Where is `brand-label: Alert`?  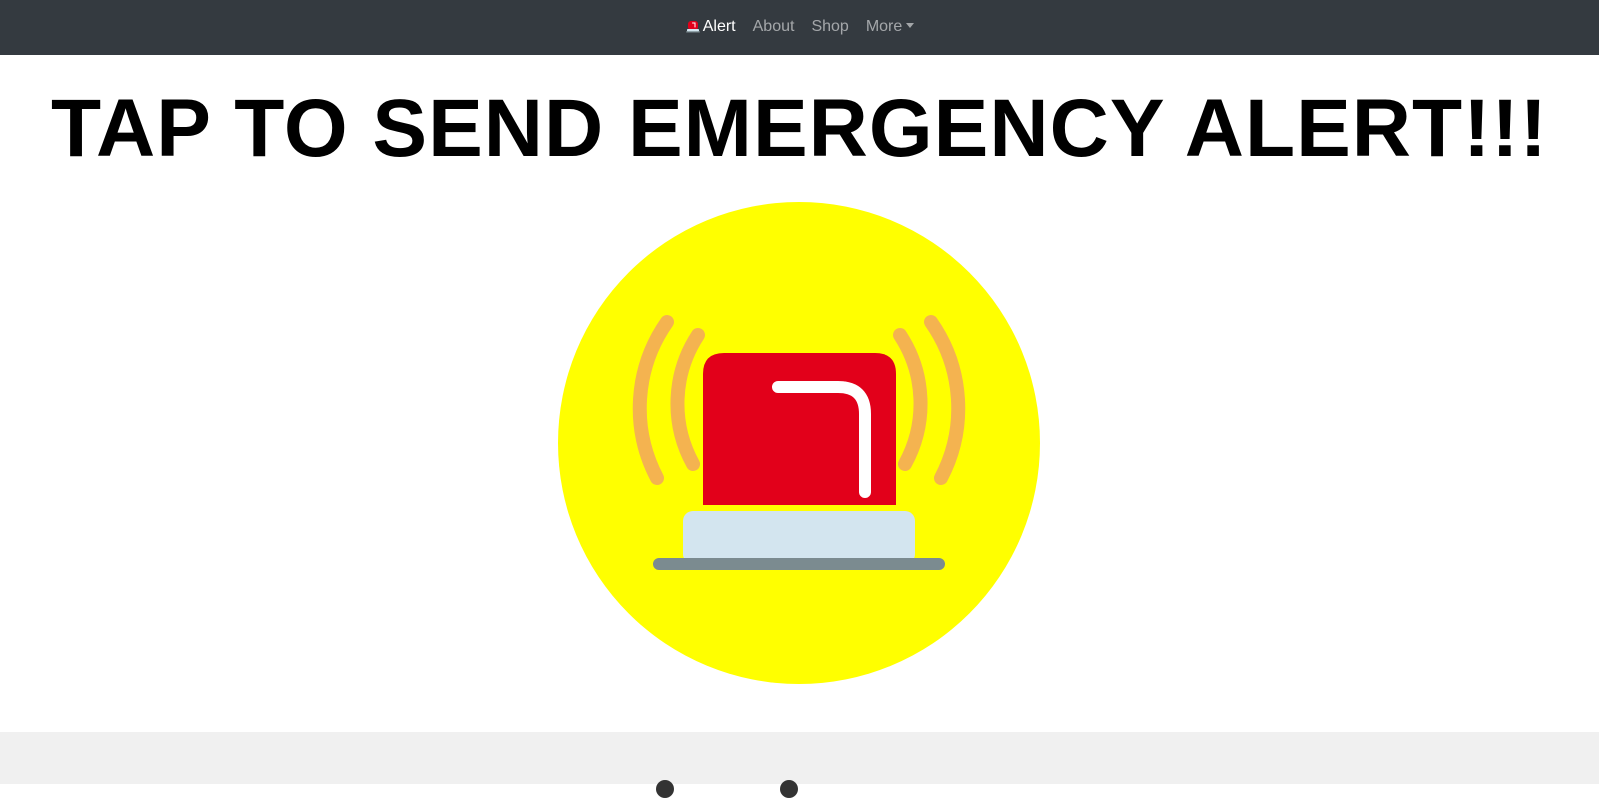 brand-label: Alert is located at coordinates (719, 26).